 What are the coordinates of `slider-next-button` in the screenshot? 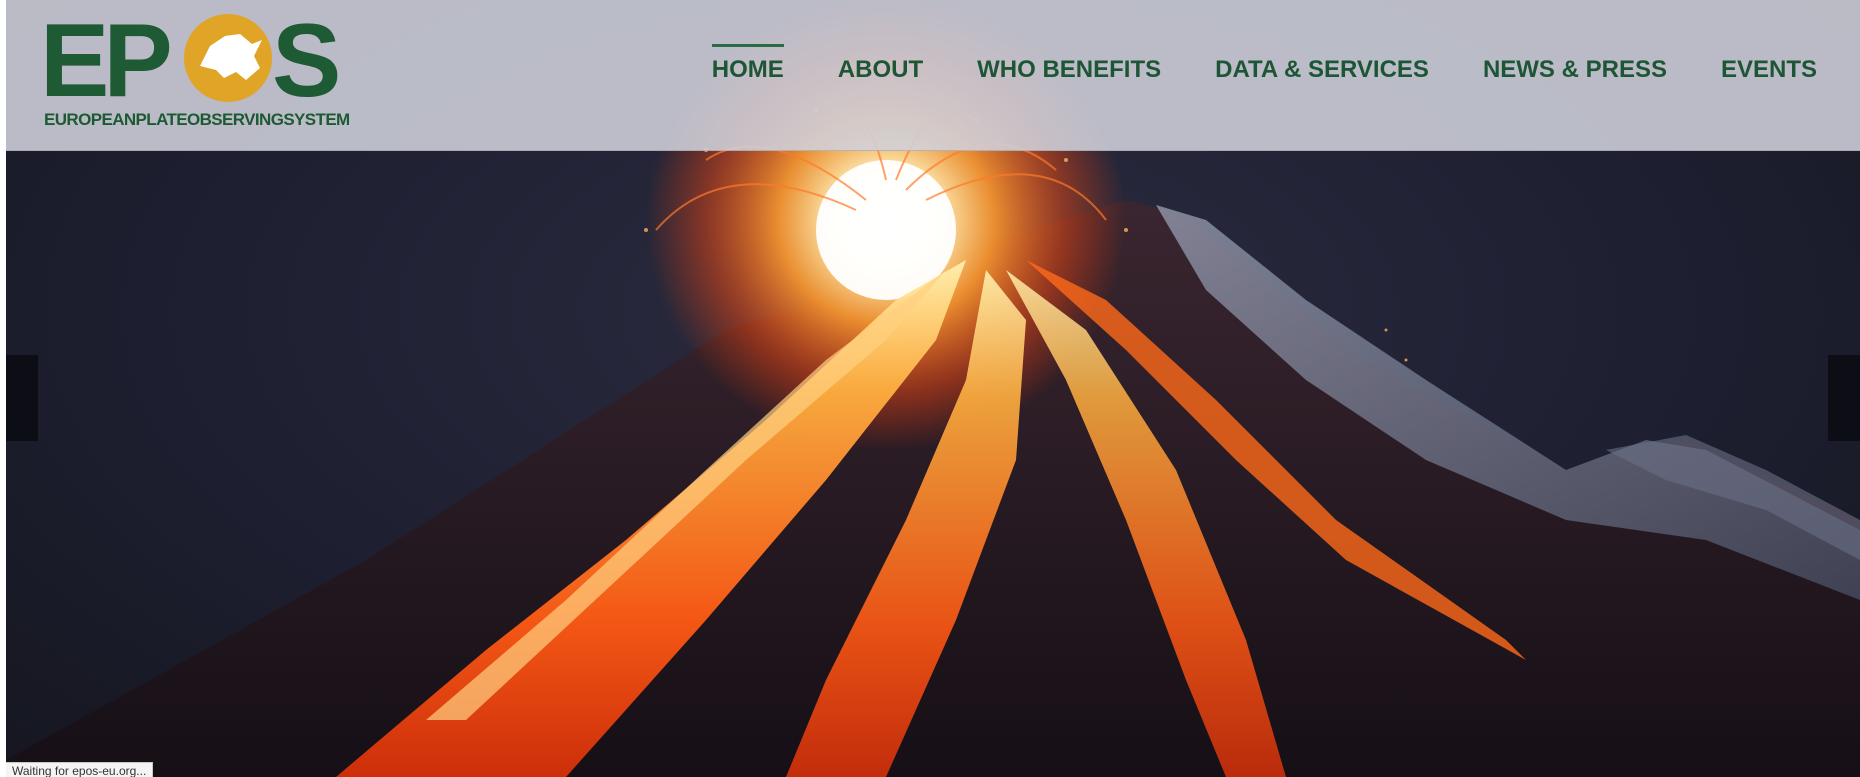 It's located at (1844, 398).